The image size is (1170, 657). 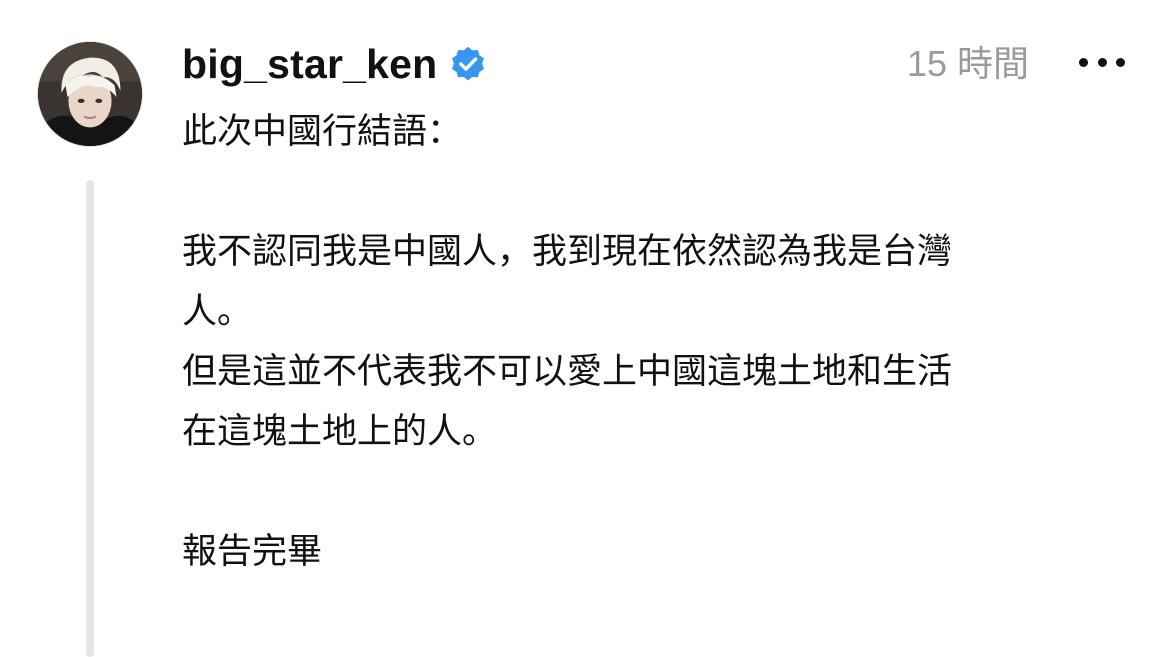 I want to click on post-timestamp: 15 時間, so click(x=968, y=63).